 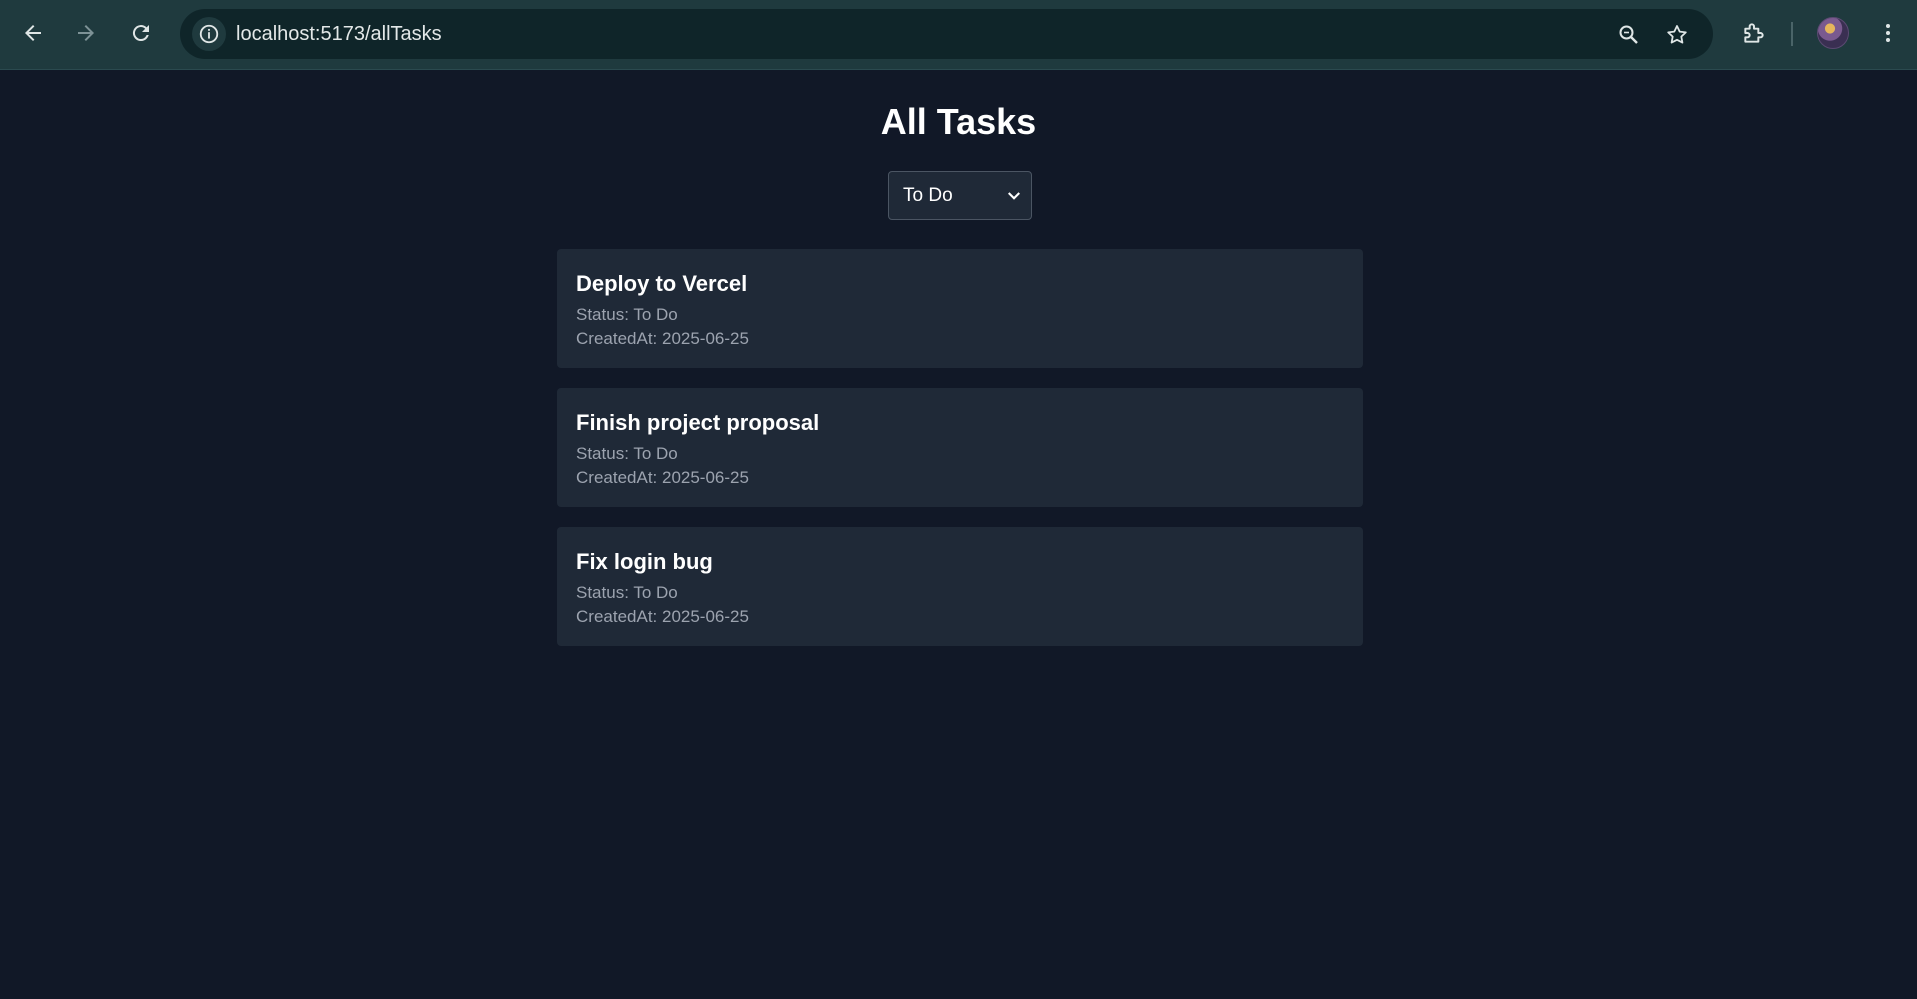 I want to click on bookmark-button, so click(x=1677, y=35).